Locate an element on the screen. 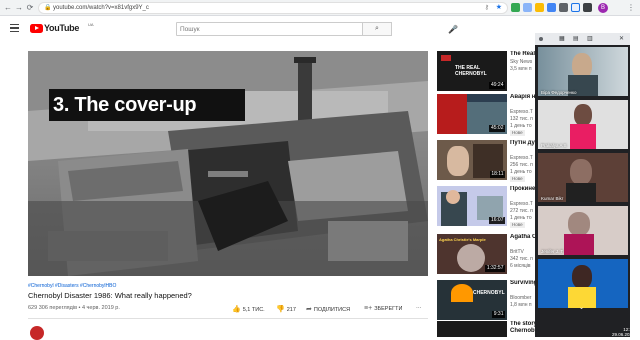  related-views: 256 тис. п is located at coordinates (521, 165).